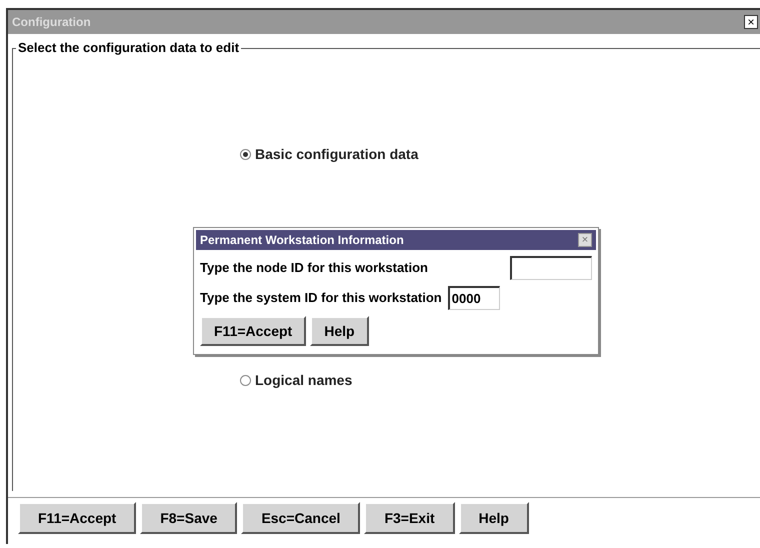 The height and width of the screenshot is (548, 760). What do you see at coordinates (189, 518) in the screenshot?
I see `action-button: F8=Save` at bounding box center [189, 518].